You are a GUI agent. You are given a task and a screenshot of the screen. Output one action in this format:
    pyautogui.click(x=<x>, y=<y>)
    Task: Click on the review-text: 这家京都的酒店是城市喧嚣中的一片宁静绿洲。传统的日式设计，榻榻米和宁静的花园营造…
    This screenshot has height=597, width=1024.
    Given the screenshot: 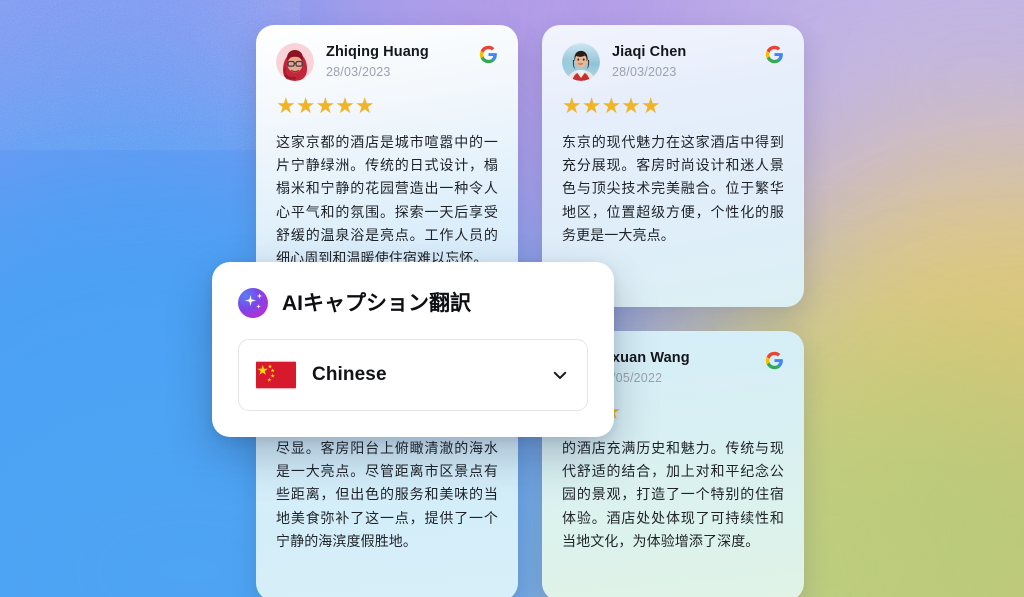 What is the action you would take?
    pyautogui.click(x=387, y=200)
    